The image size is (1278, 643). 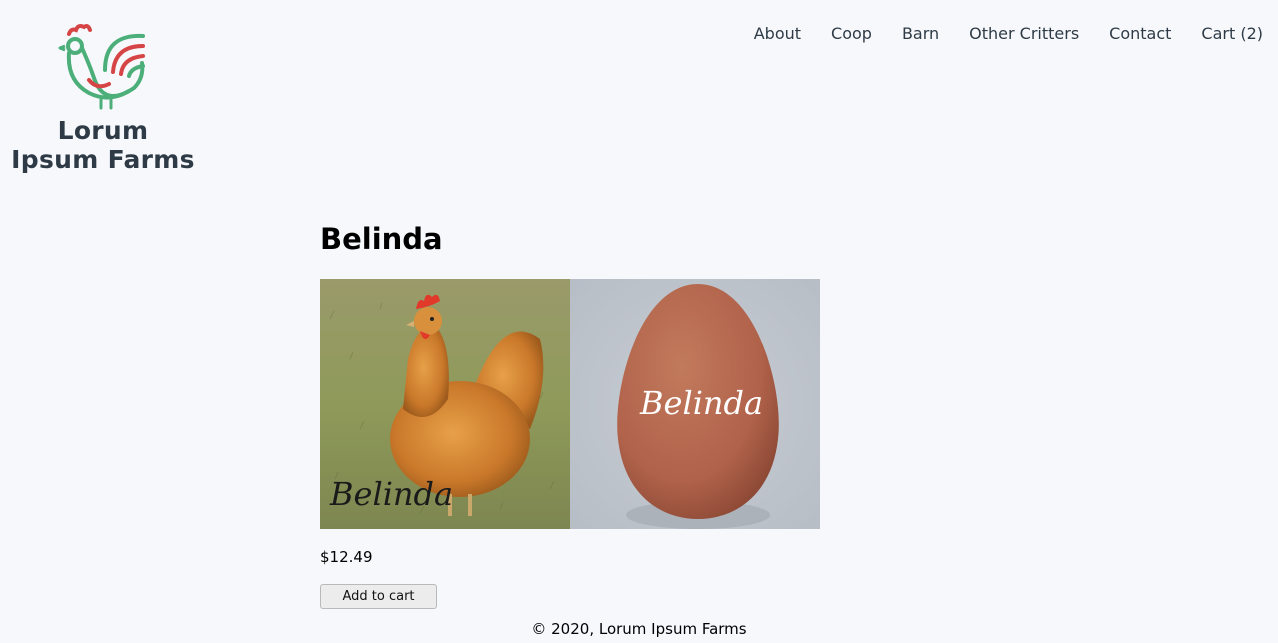 What do you see at coordinates (920, 34) in the screenshot?
I see `nav-barn: Barn` at bounding box center [920, 34].